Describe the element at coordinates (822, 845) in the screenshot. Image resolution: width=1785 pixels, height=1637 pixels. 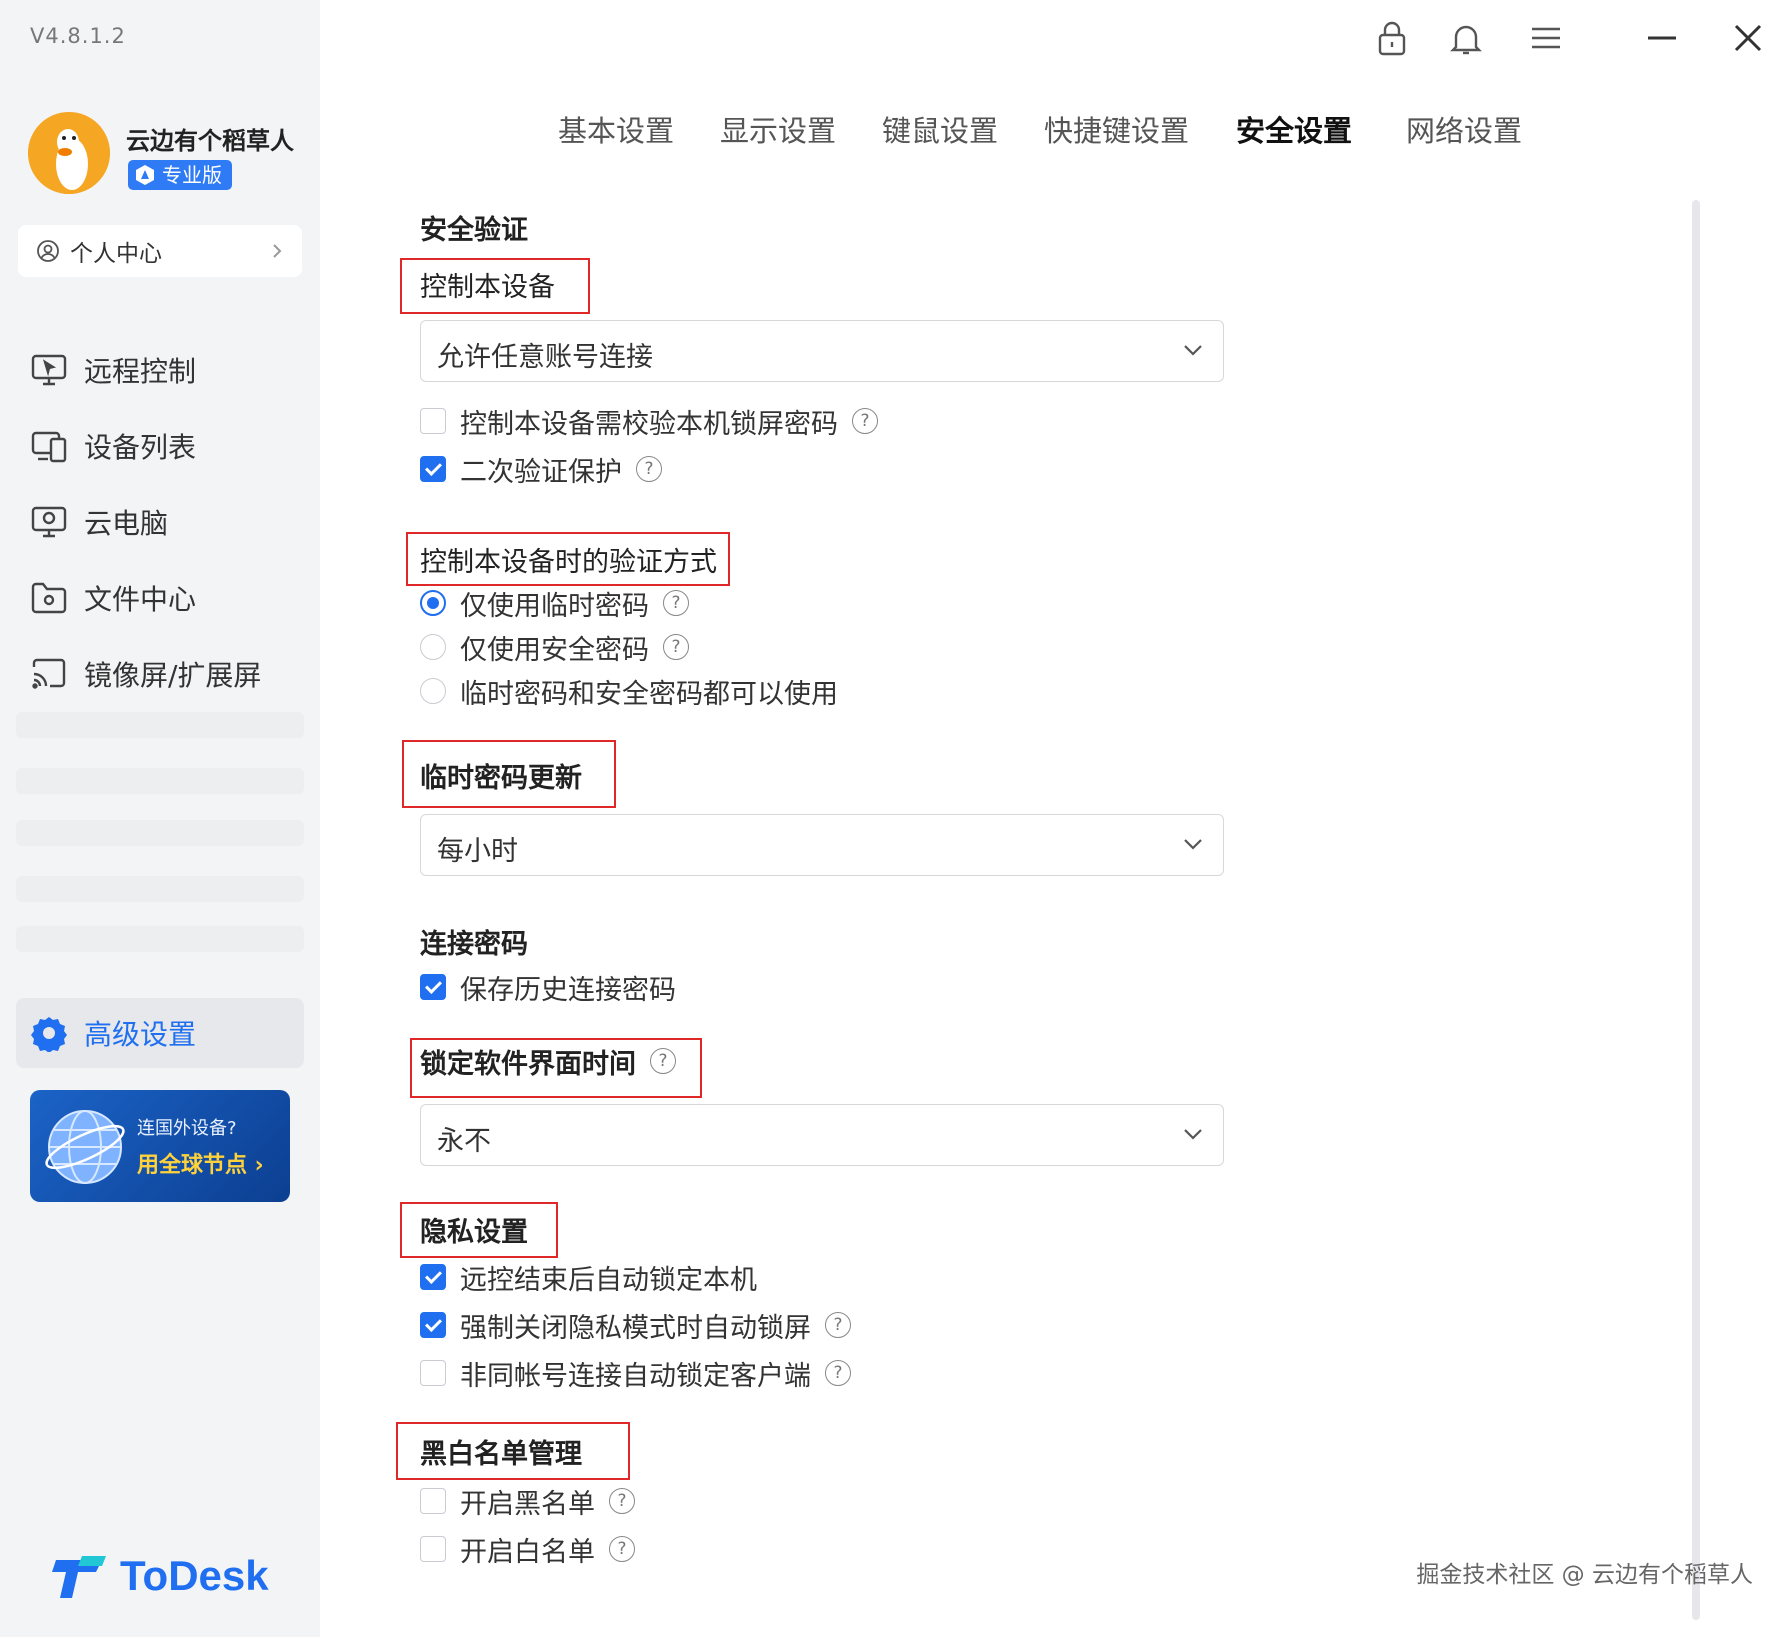
I see `temp-password-update-select: 每小时` at that location.